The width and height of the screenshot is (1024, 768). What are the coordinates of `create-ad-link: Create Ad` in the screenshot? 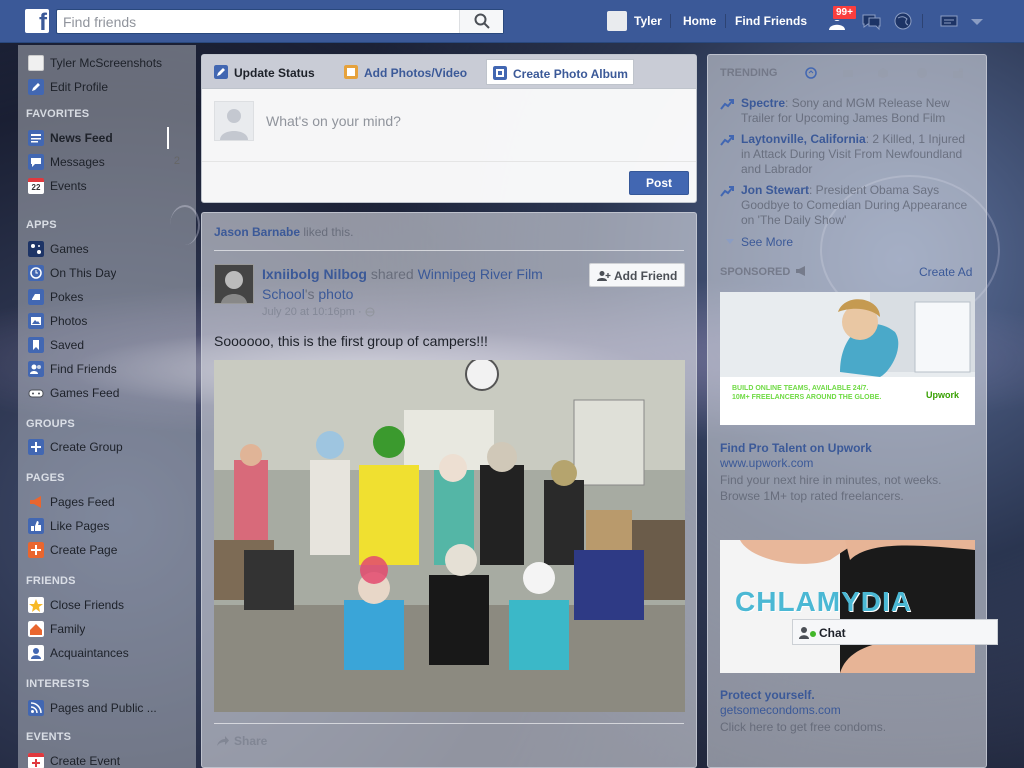 It's located at (945, 272).